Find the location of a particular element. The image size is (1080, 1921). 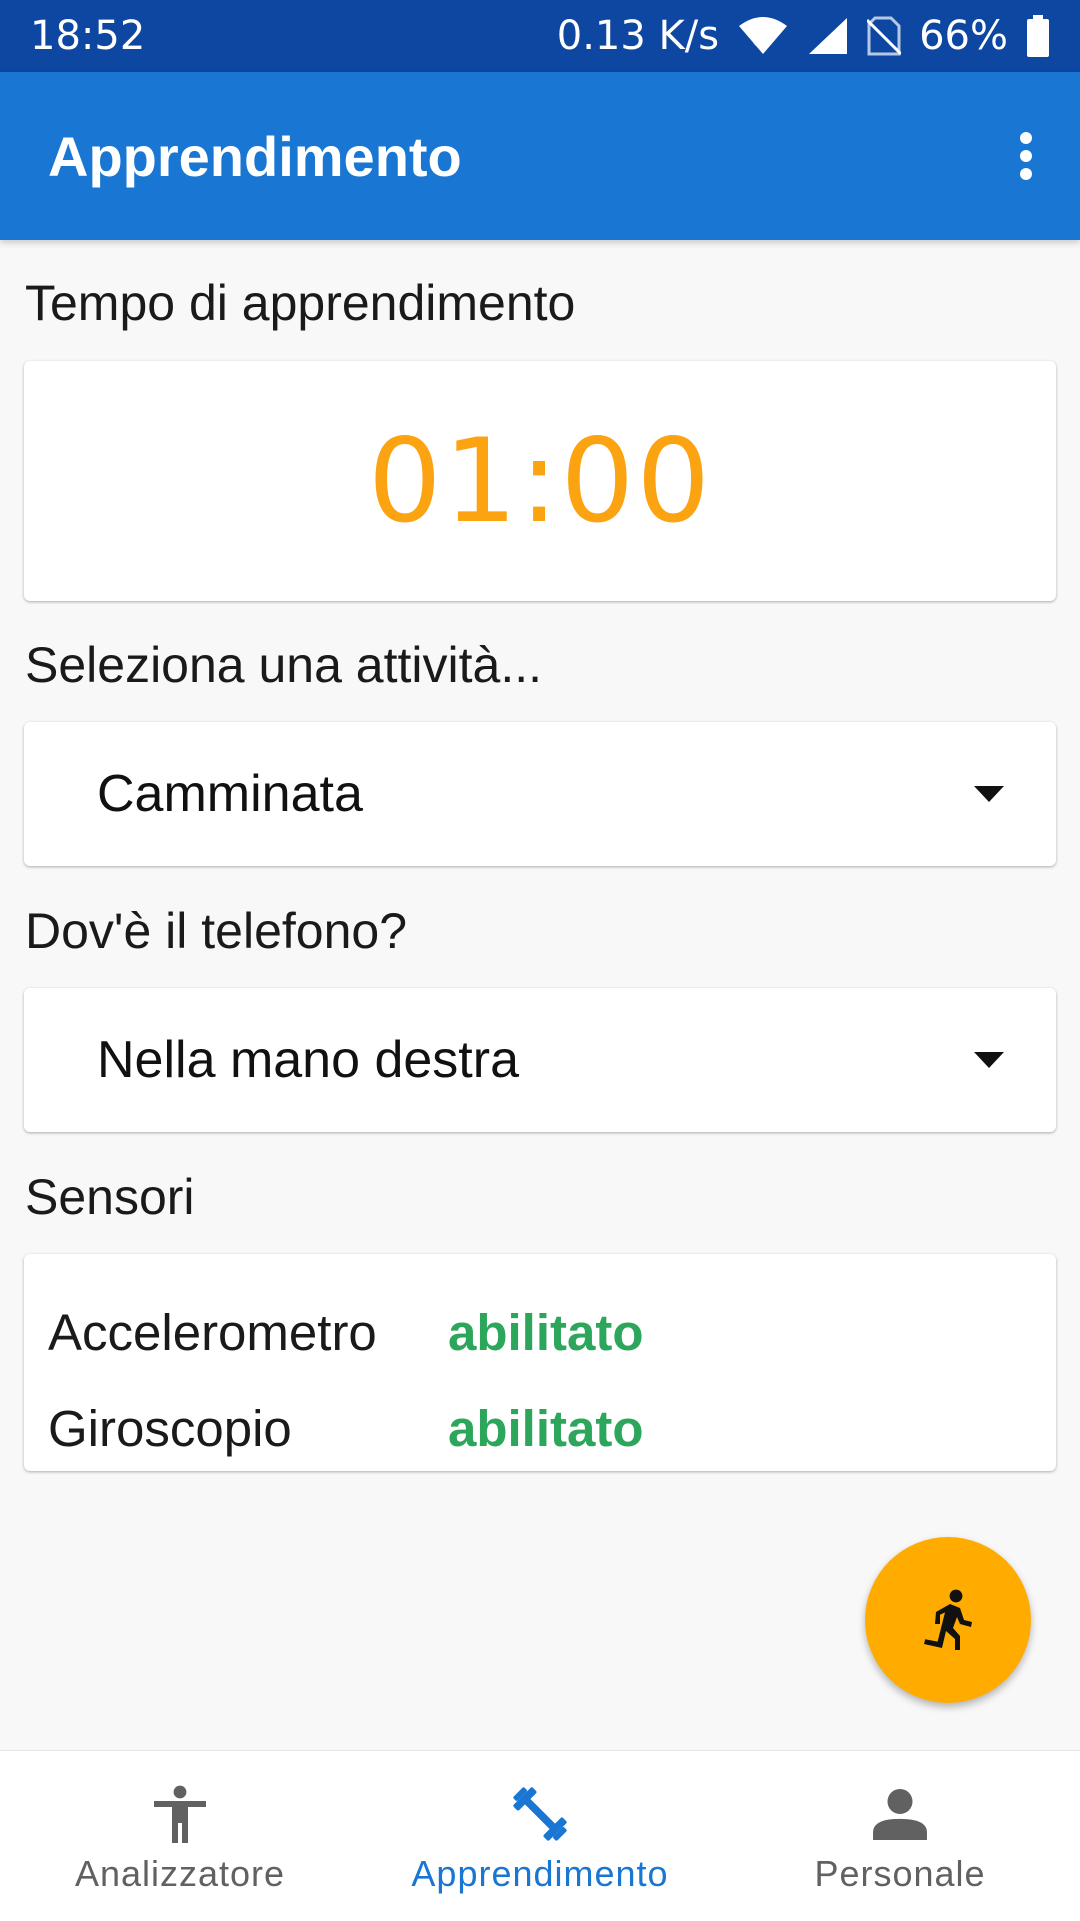

more-options-button is located at coordinates (1026, 156).